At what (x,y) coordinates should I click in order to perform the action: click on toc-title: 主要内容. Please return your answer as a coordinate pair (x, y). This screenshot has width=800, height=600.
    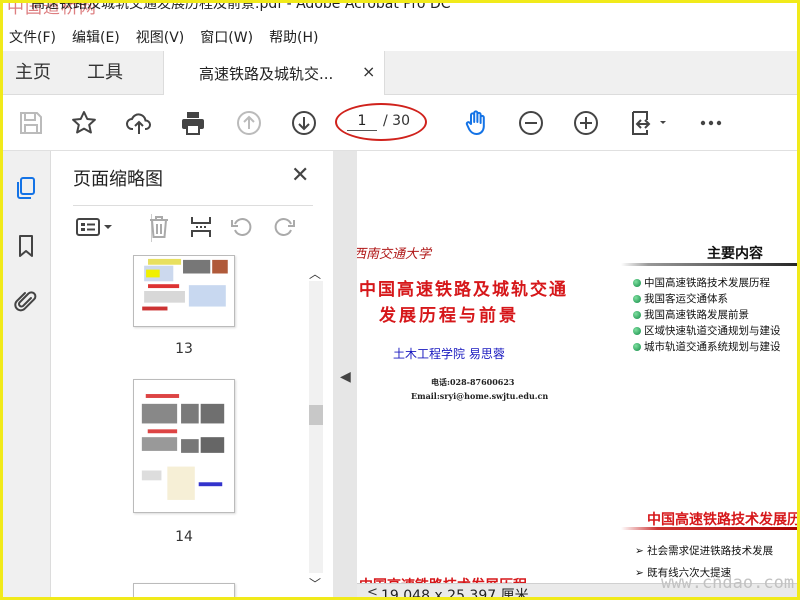
    Looking at the image, I should click on (735, 254).